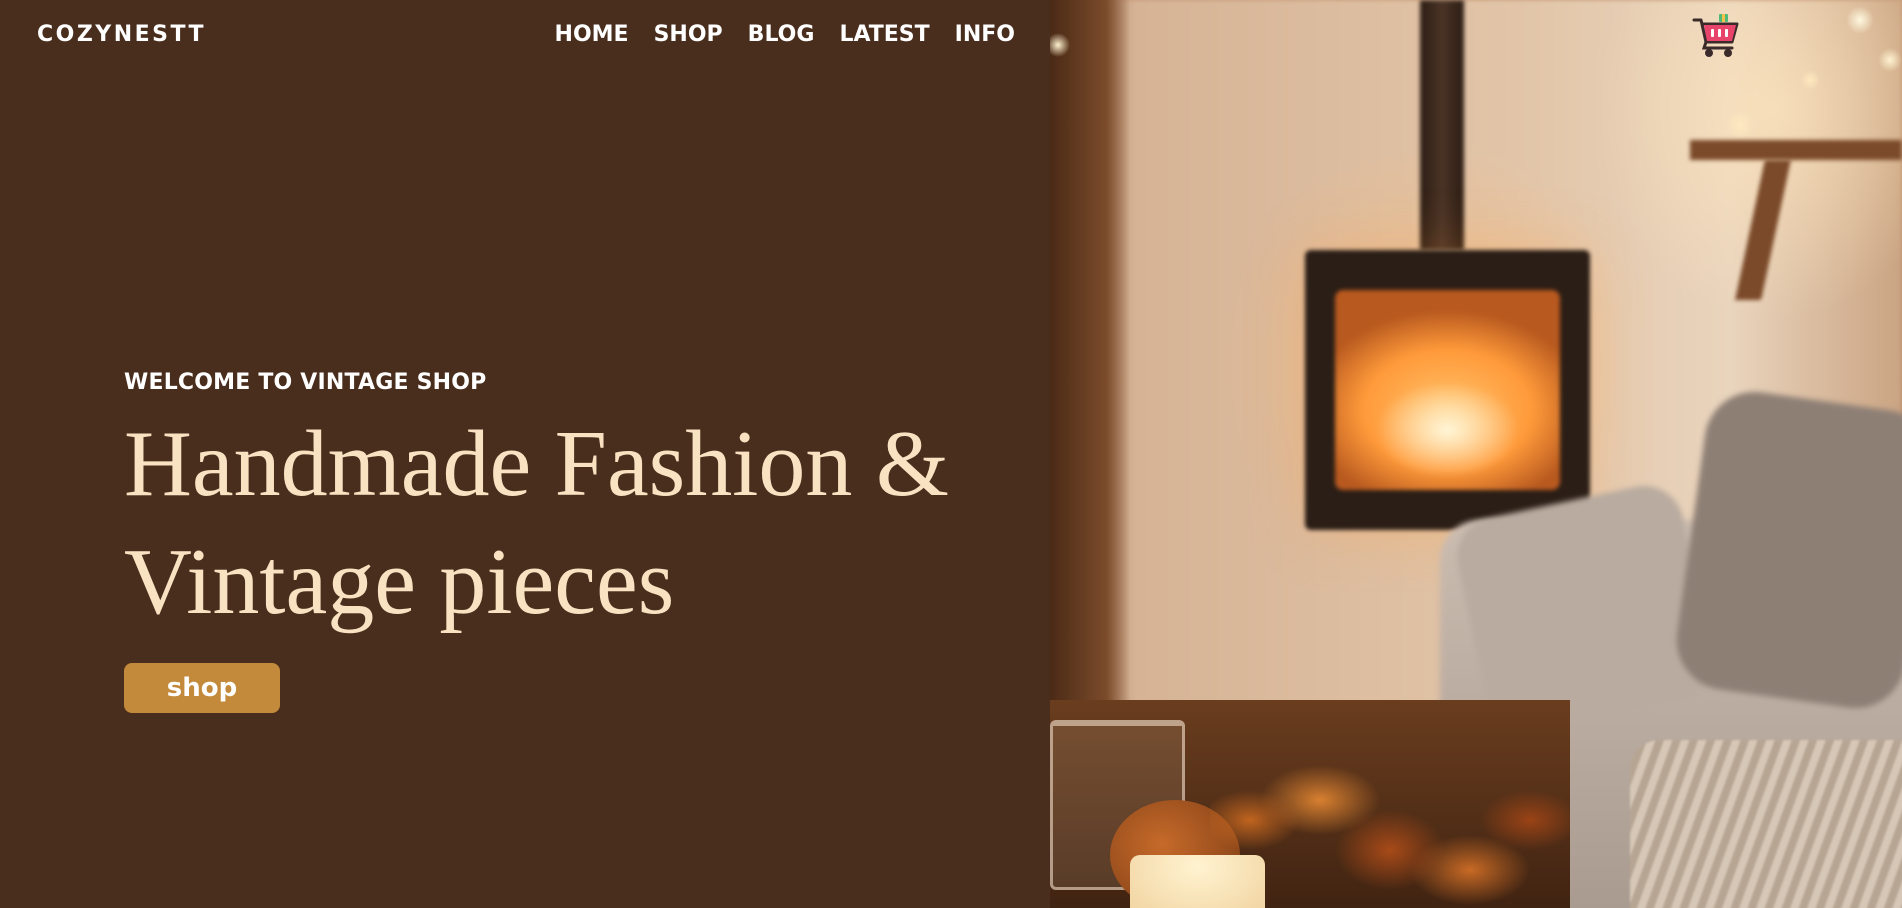  I want to click on candle, so click(1197, 881).